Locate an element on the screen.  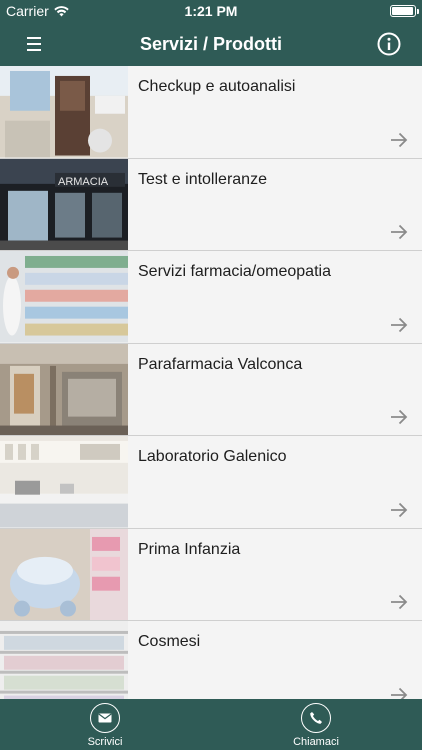
write-us-button: Scrivici is located at coordinates (105, 725).